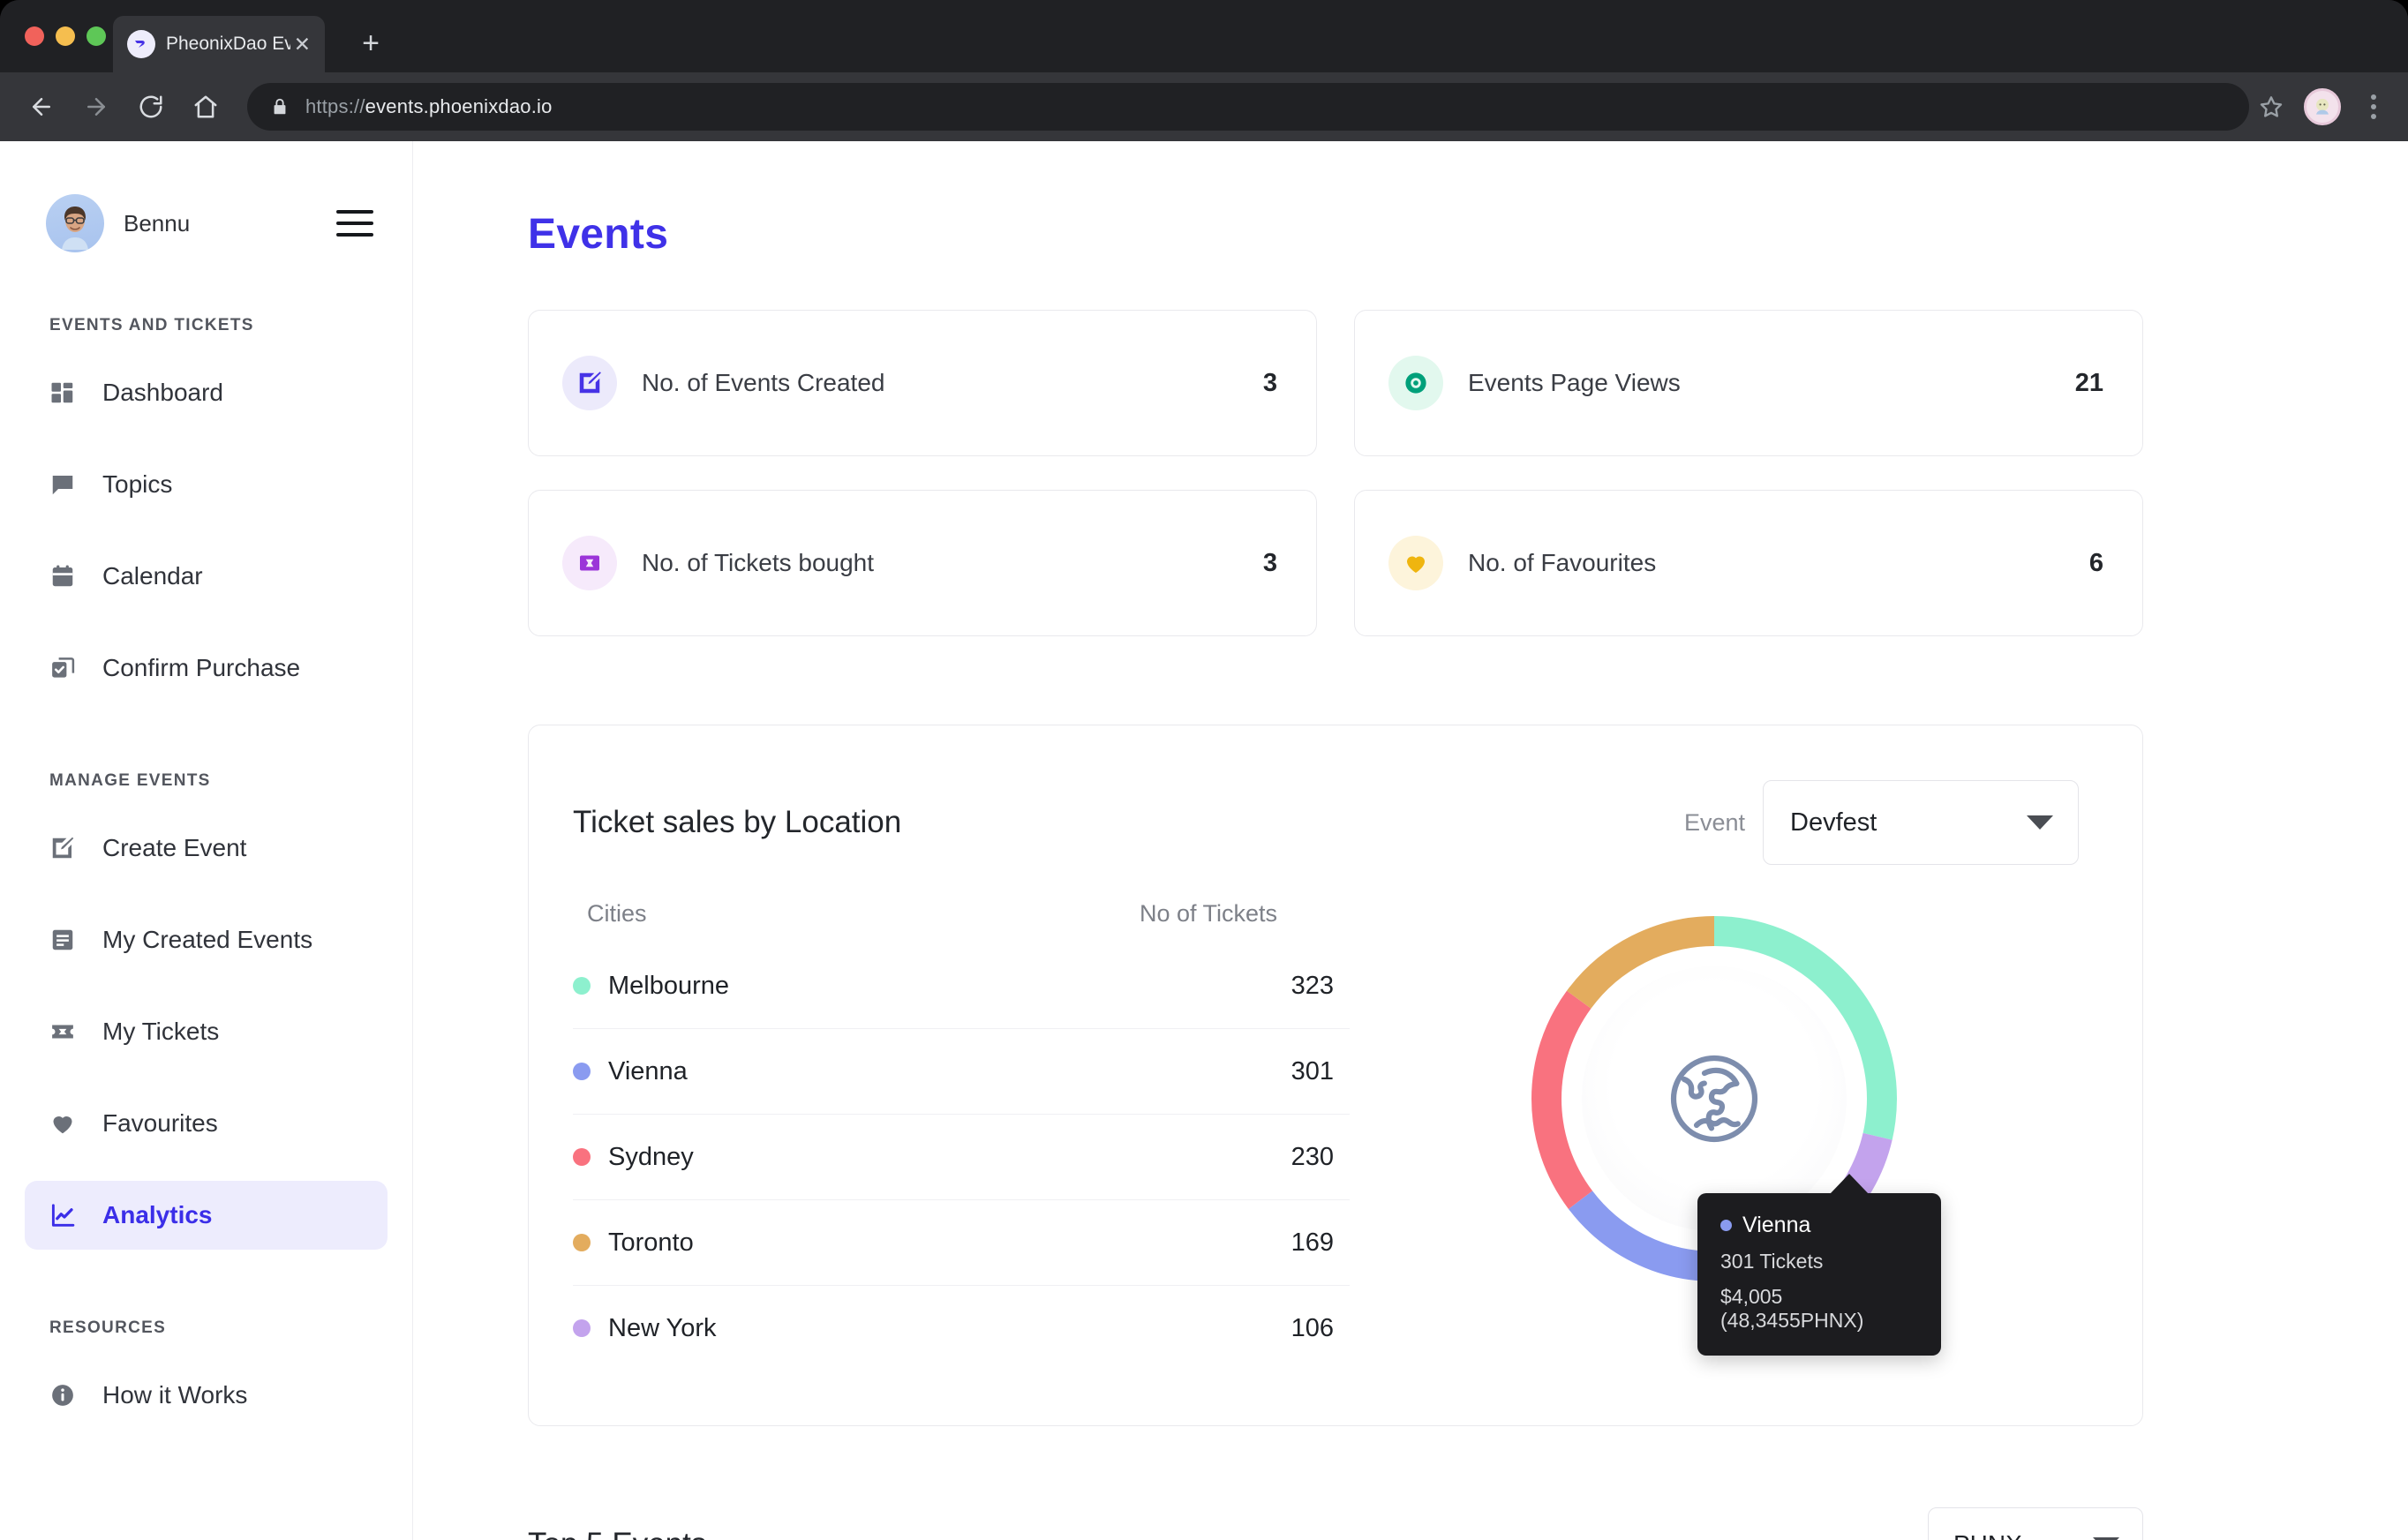  What do you see at coordinates (201, 668) in the screenshot?
I see `sidebar-item-label: Confirm Purchase` at bounding box center [201, 668].